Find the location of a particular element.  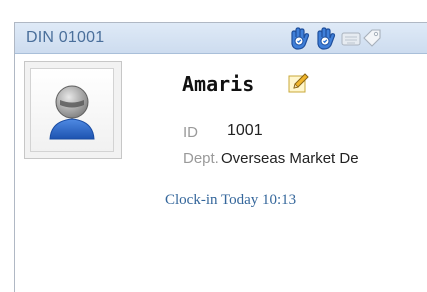

pencil-icon is located at coordinates (299, 85).